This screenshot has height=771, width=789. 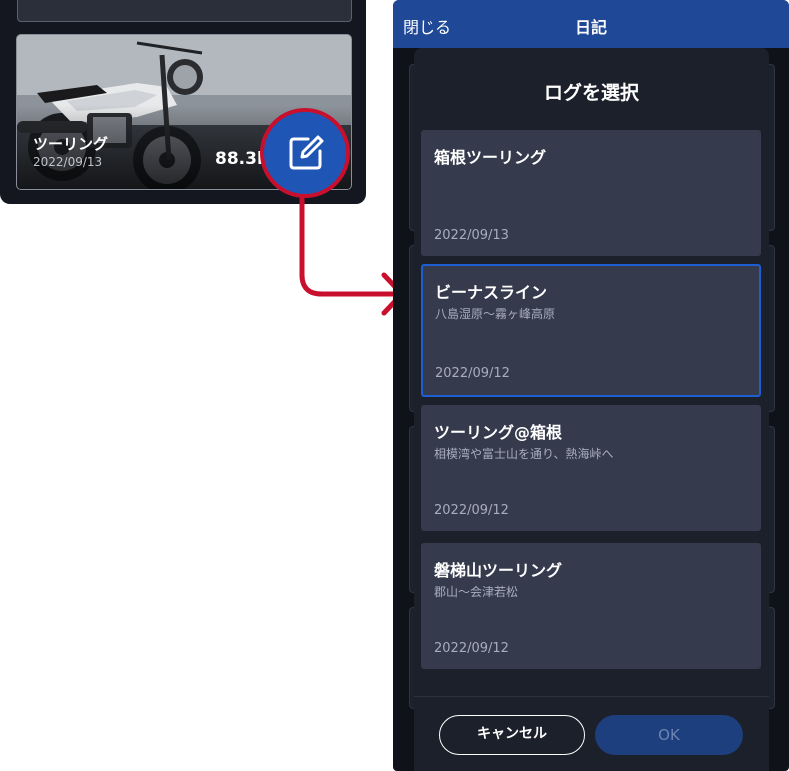 I want to click on log-item: ツーリング@箱根 相模湾や富士山を通り、熱海峠へ 2022/09/12, so click(x=591, y=468).